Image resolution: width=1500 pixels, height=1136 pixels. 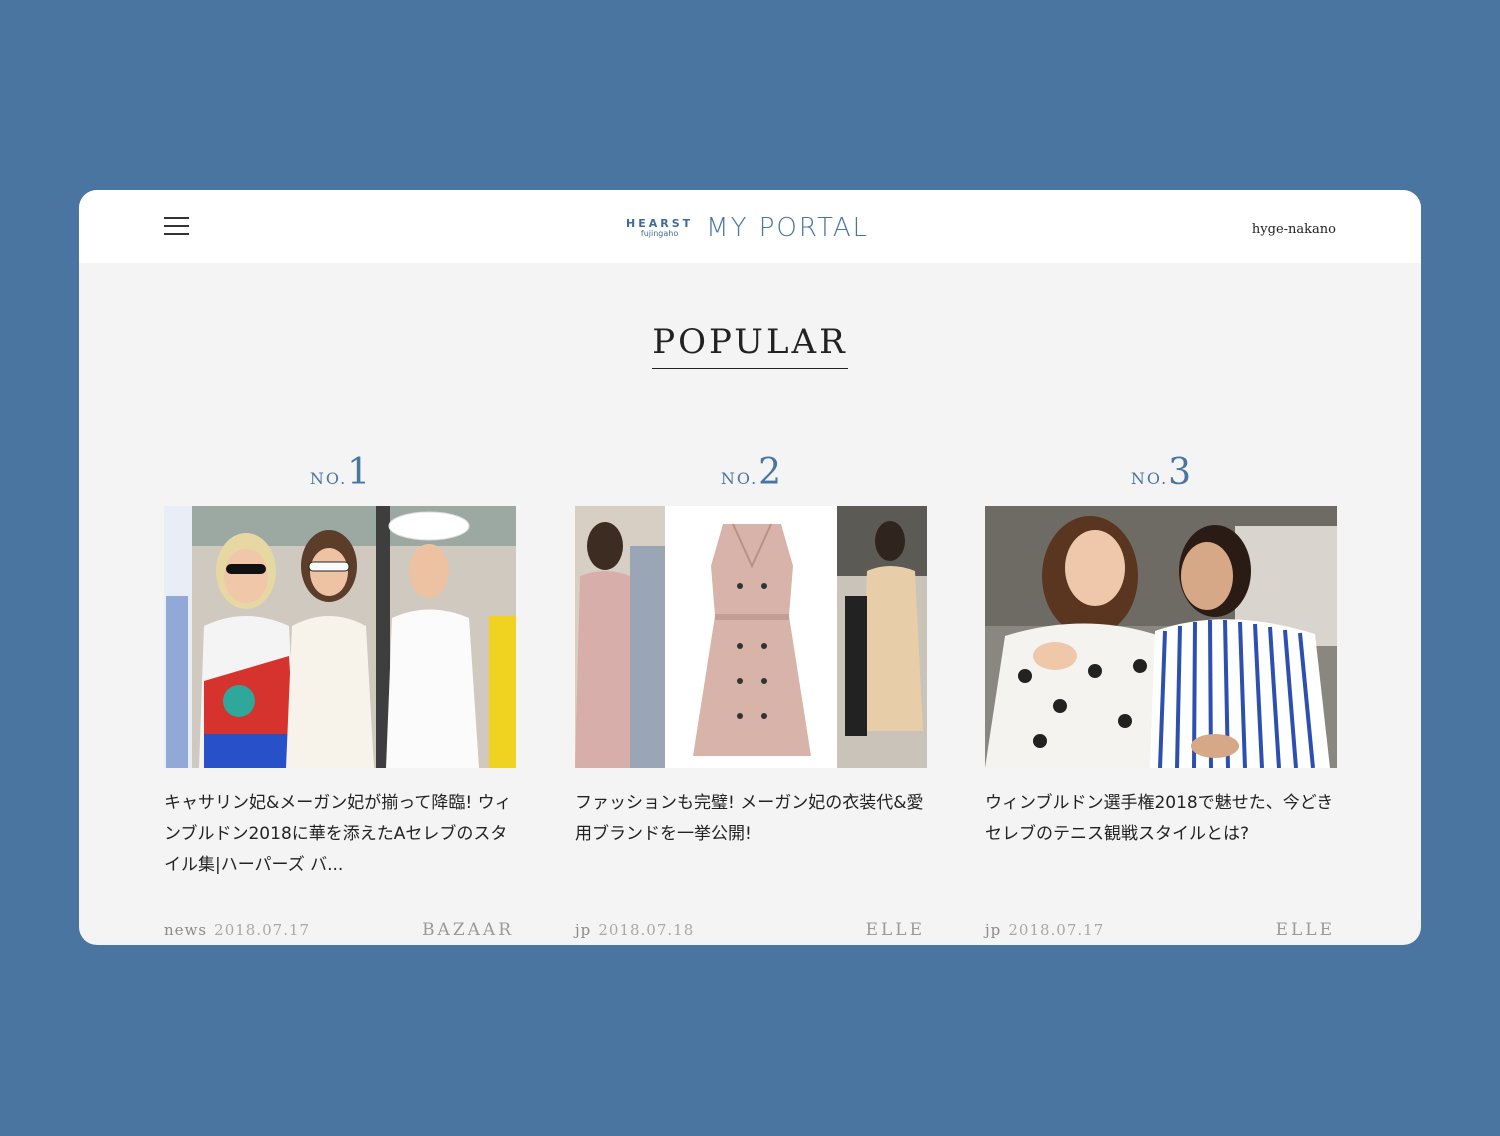 What do you see at coordinates (186, 930) in the screenshot?
I see `article-category: news` at bounding box center [186, 930].